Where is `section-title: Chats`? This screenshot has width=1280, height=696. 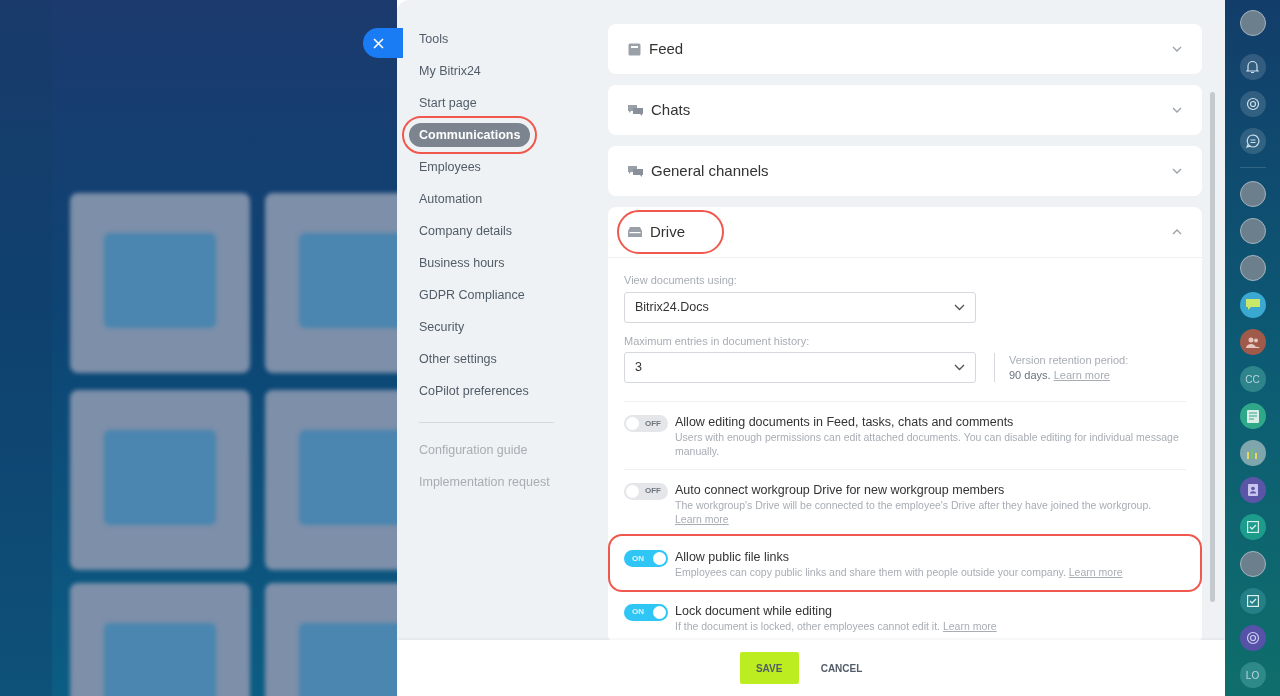
section-title: Chats is located at coordinates (671, 109).